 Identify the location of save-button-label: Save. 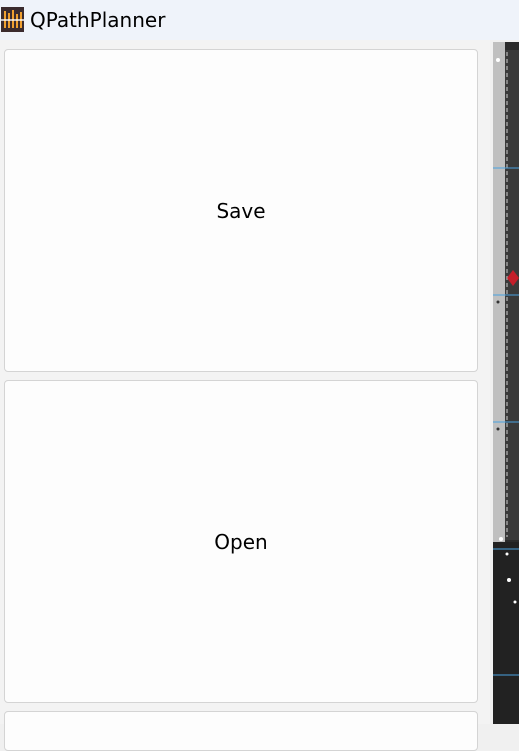
(241, 210).